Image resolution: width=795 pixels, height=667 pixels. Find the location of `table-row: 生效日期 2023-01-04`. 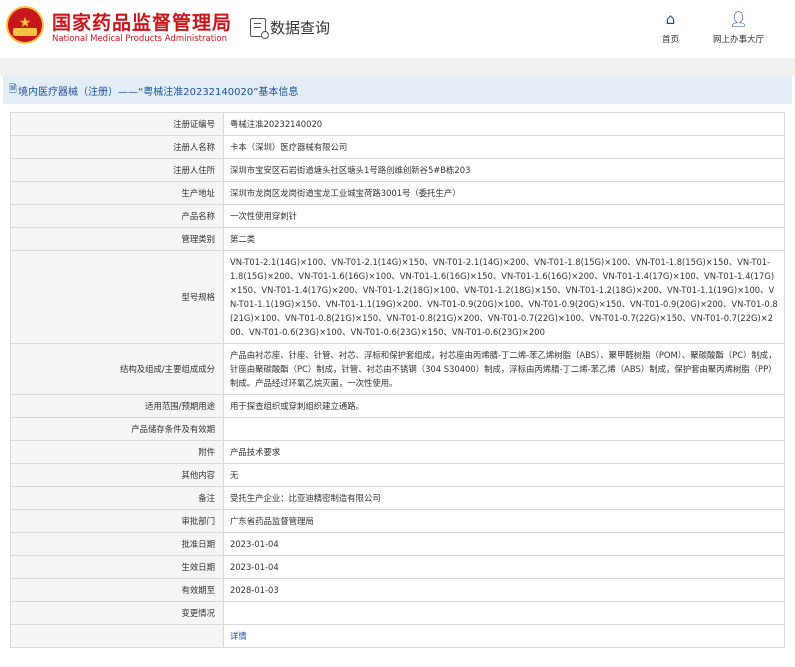

table-row: 生效日期 2023-01-04 is located at coordinates (397, 567).